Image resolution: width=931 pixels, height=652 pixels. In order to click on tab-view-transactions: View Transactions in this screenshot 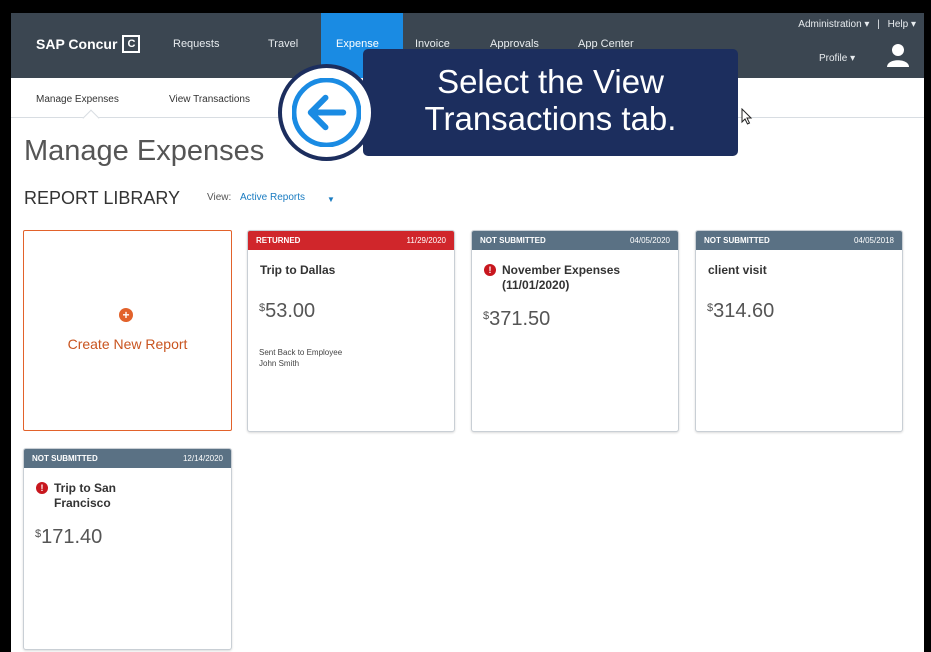, I will do `click(209, 99)`.